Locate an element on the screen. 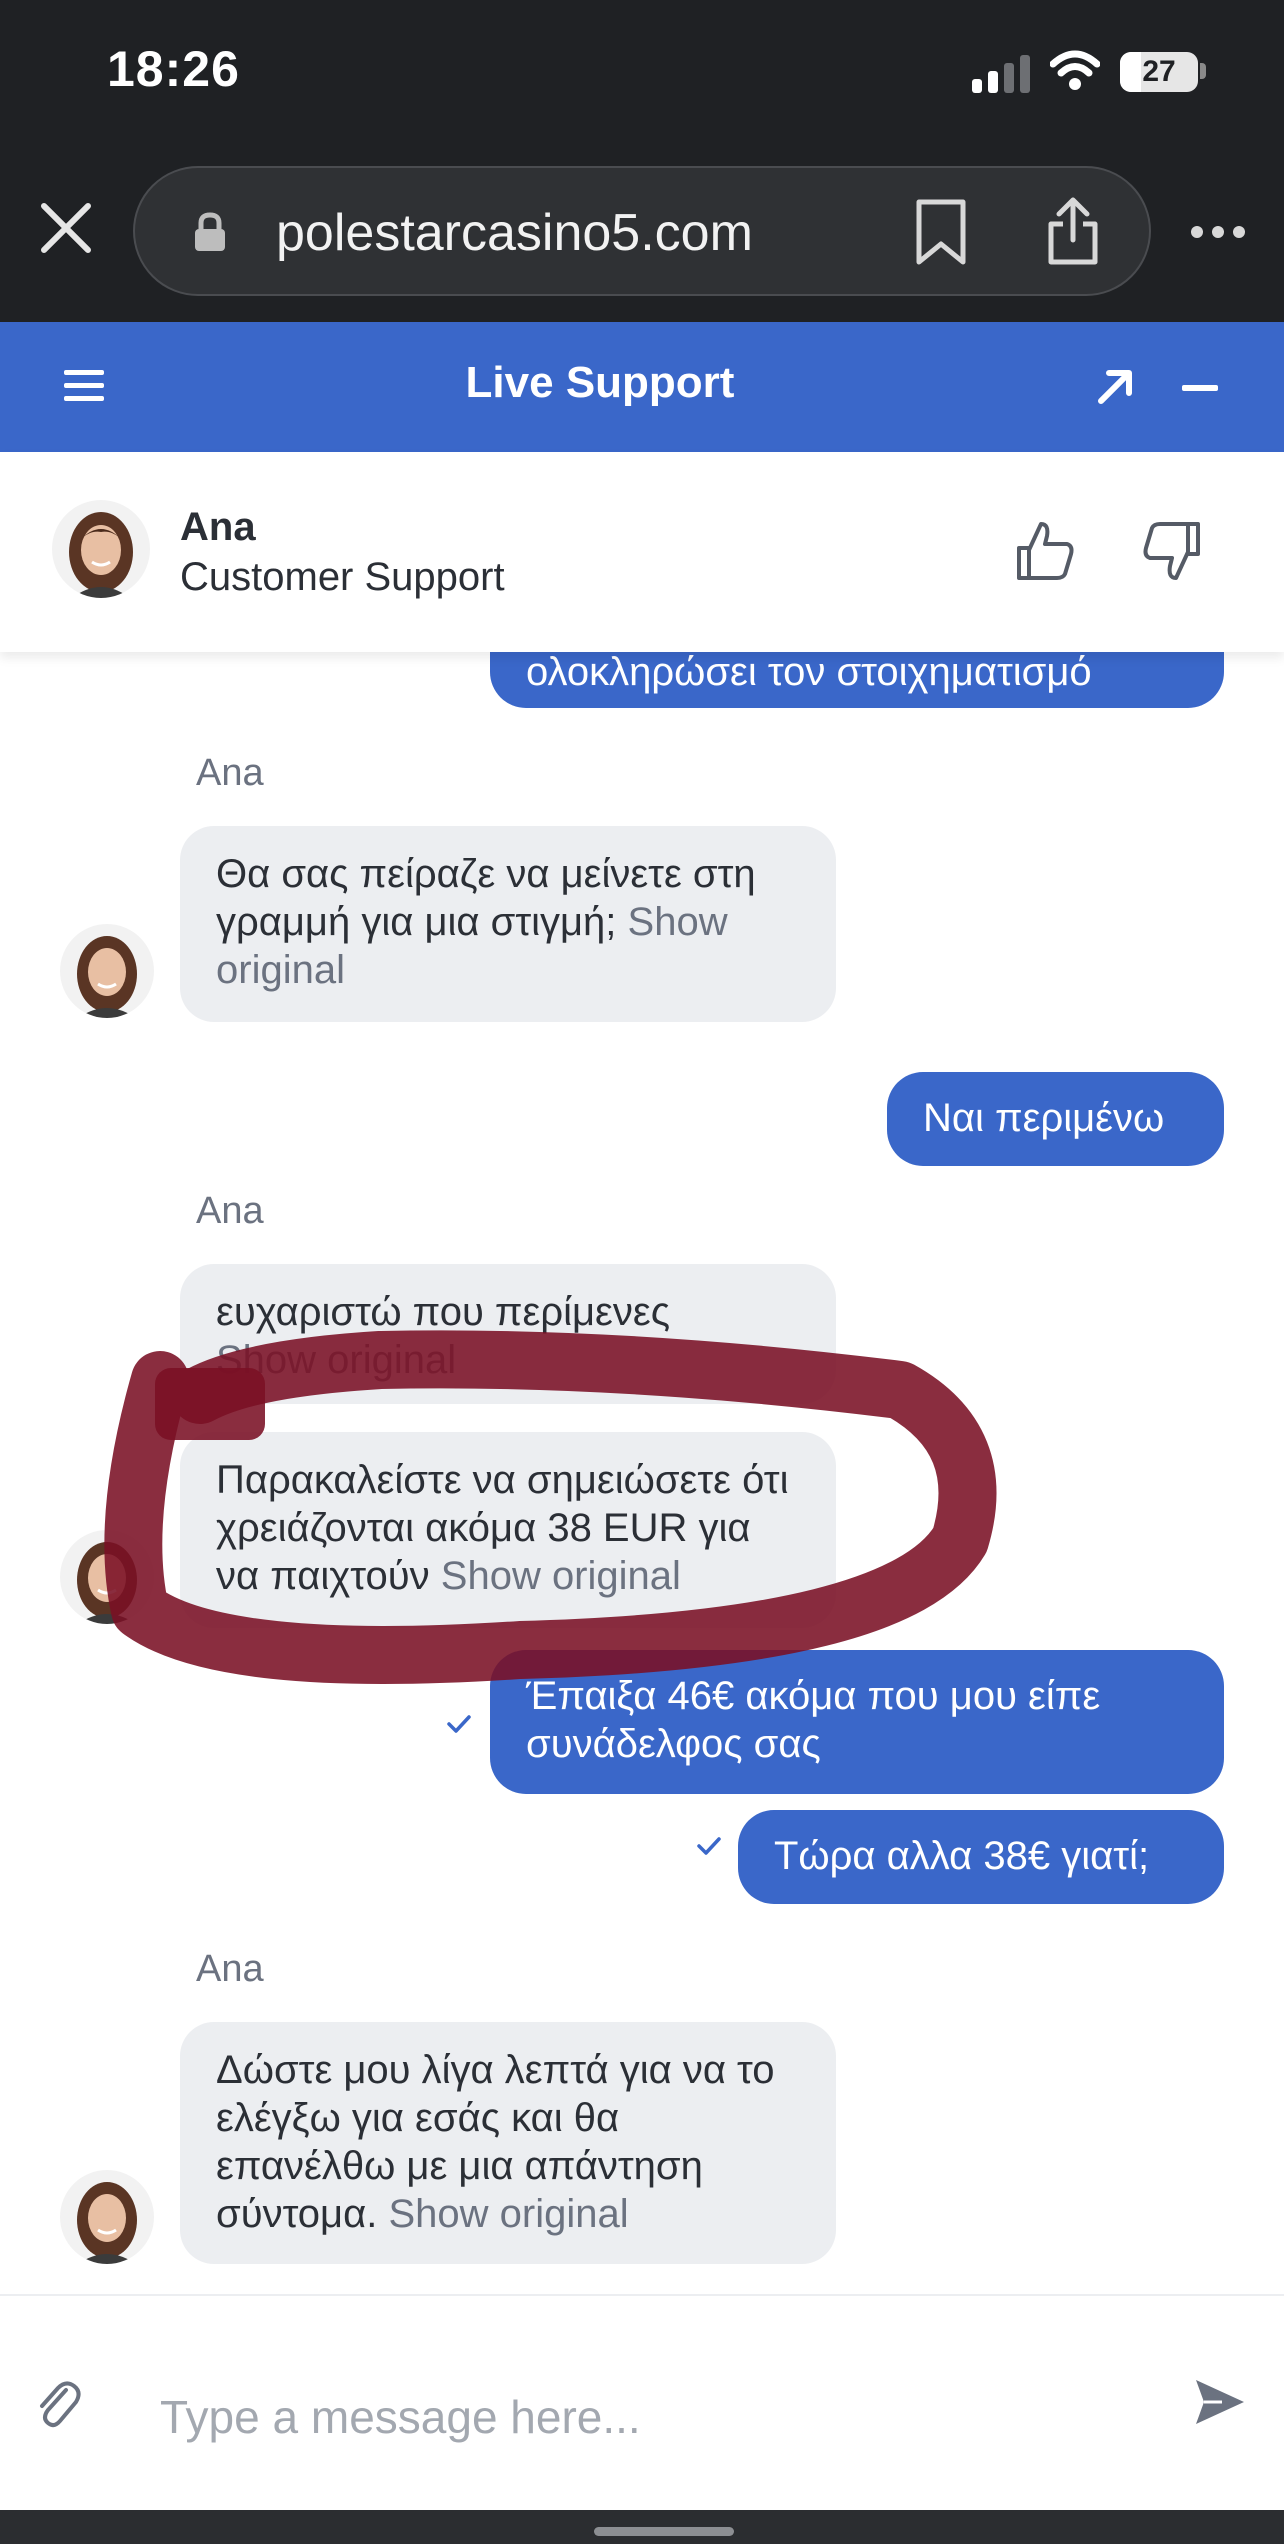  minimize-icon is located at coordinates (1200, 388).